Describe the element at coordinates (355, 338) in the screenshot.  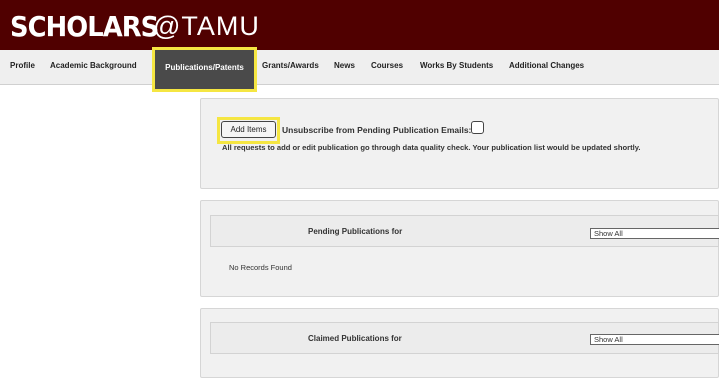
I see `claimed-publications-title: Claimed Publications for` at that location.